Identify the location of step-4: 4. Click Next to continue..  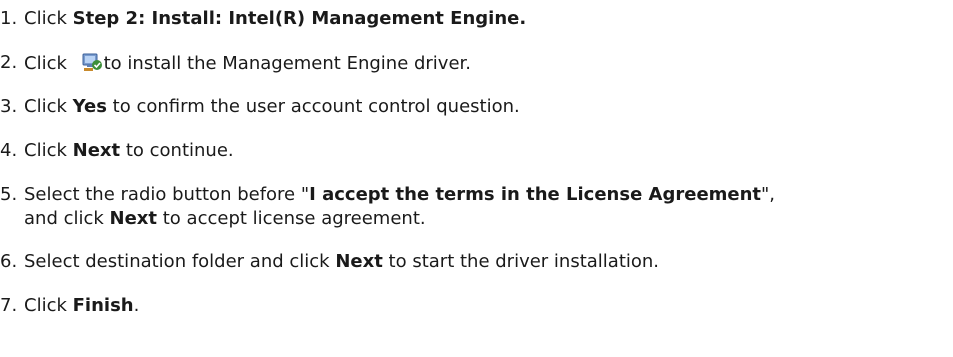
(117, 151).